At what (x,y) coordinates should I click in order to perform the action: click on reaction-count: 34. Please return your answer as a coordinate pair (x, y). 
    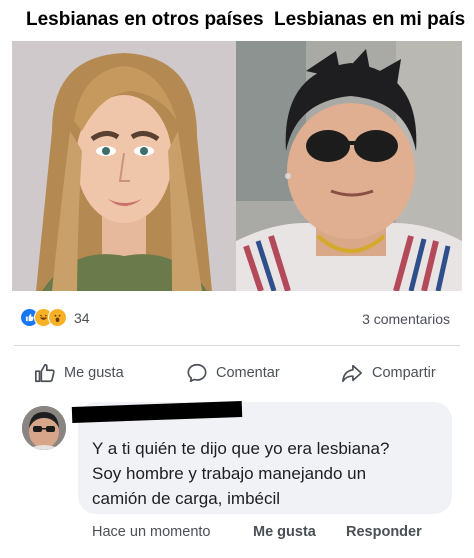
    Looking at the image, I should click on (82, 317).